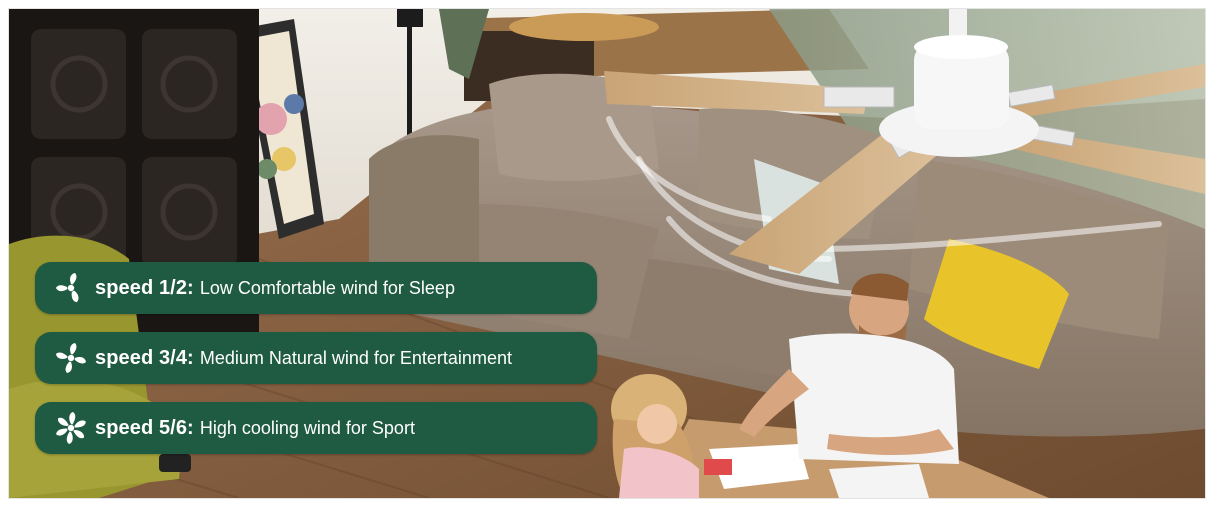 This screenshot has height=505, width=1212. I want to click on speed-description: Medium Natural wind for Entertainment, so click(355, 357).